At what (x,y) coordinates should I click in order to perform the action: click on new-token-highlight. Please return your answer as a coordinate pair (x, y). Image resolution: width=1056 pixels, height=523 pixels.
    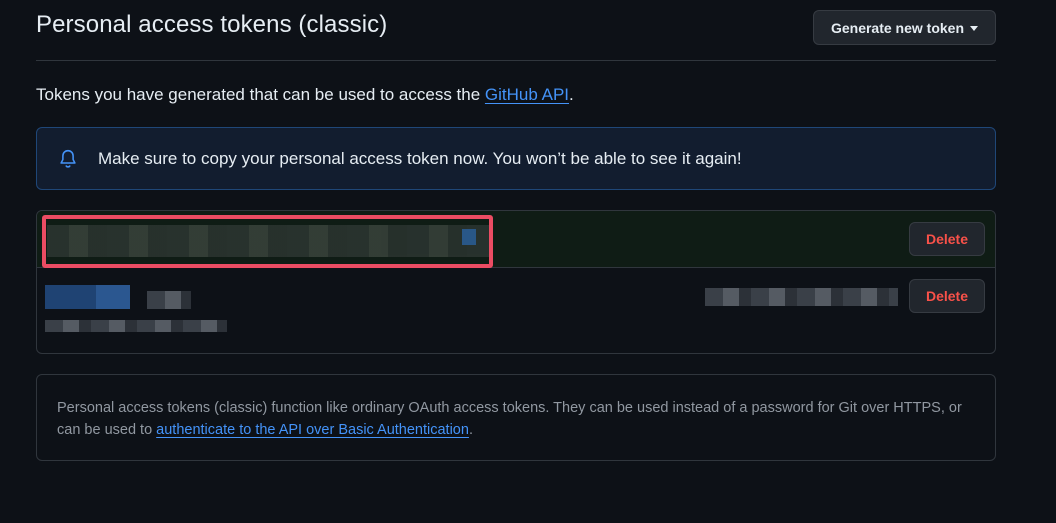
    Looking at the image, I should click on (267, 241).